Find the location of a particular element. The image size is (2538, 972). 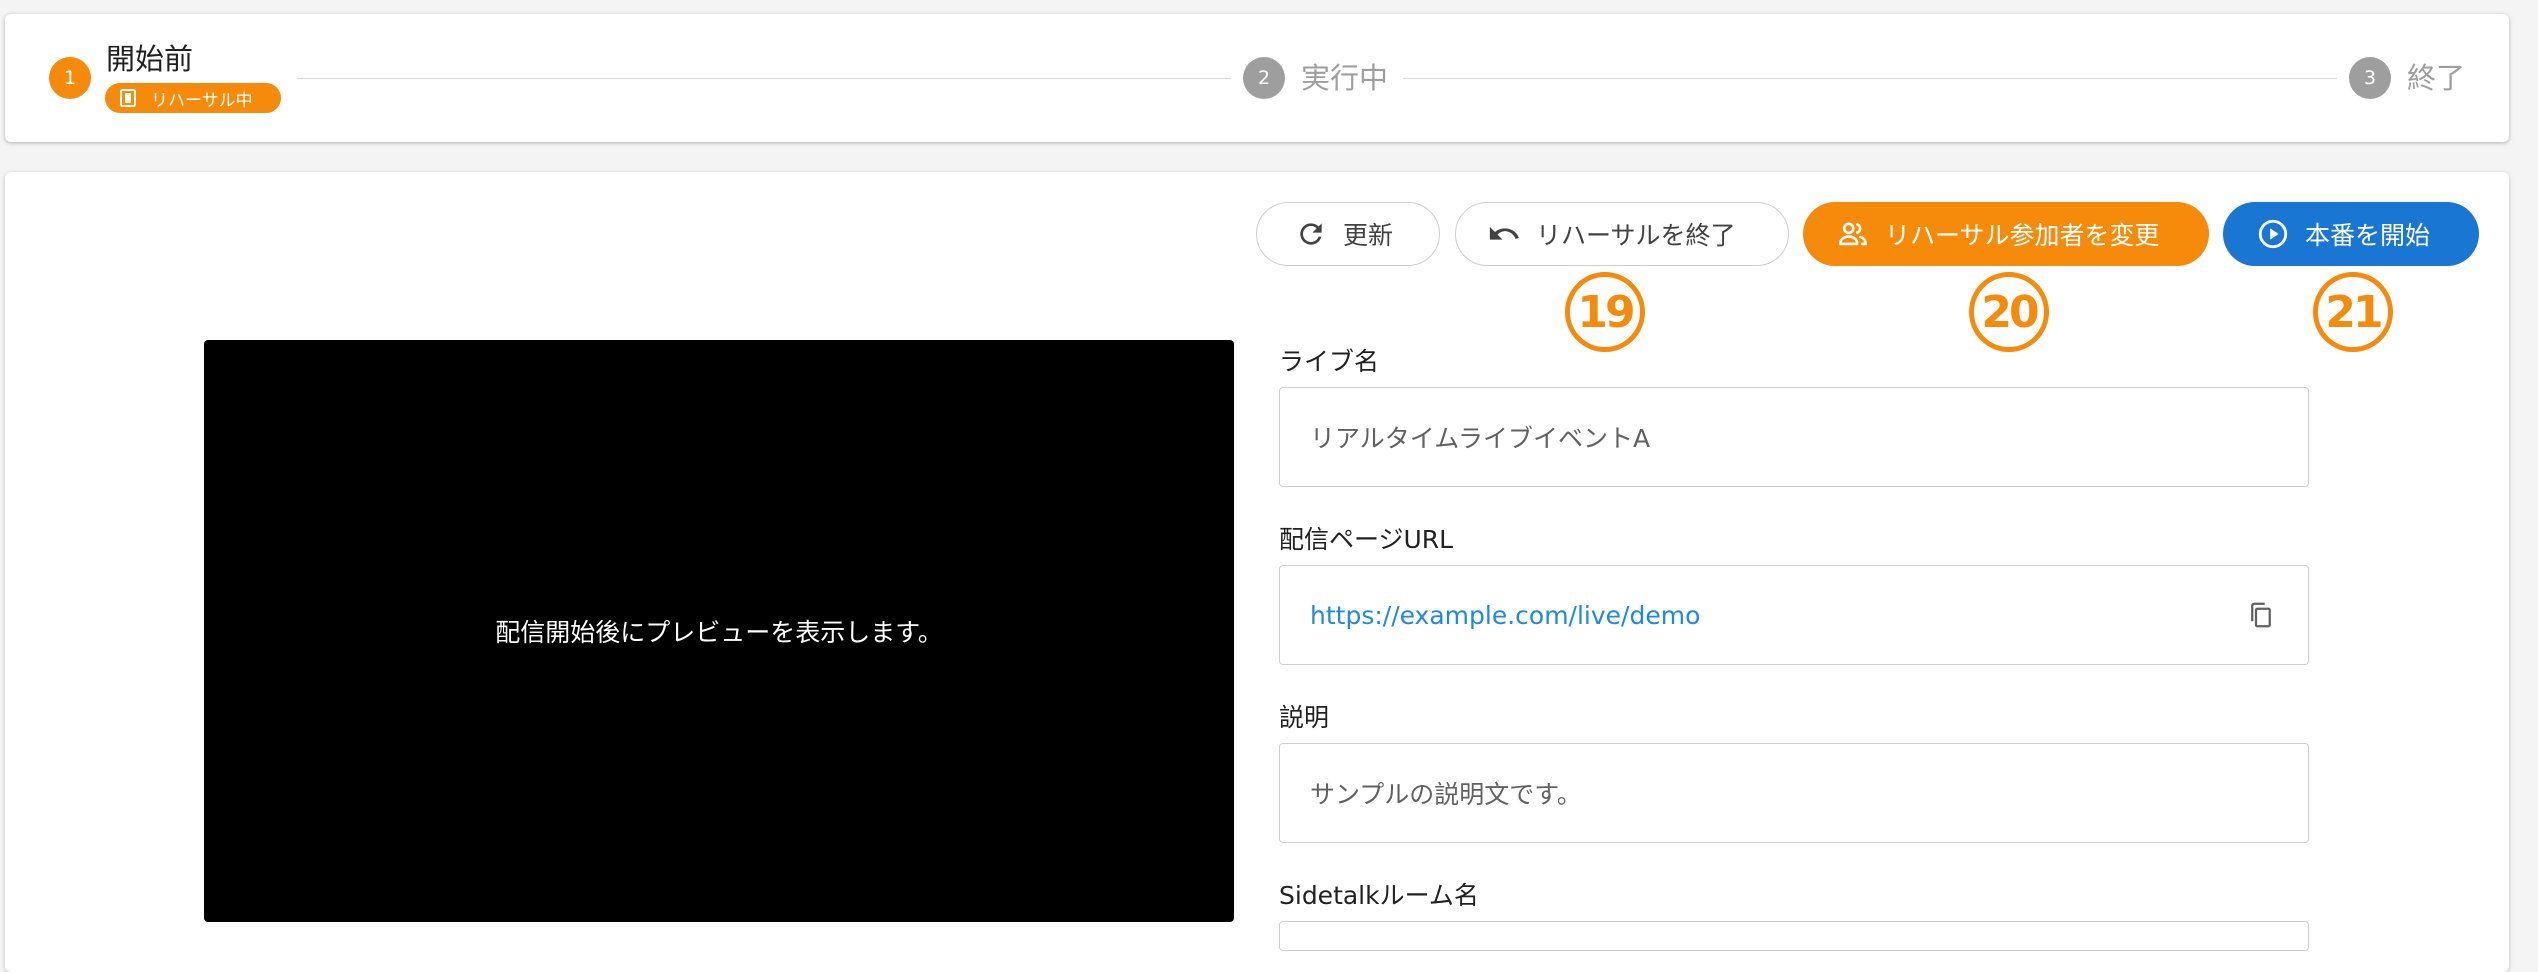

change-rehearsal-participants-button: リハーサル参加者を変更 is located at coordinates (2006, 234).